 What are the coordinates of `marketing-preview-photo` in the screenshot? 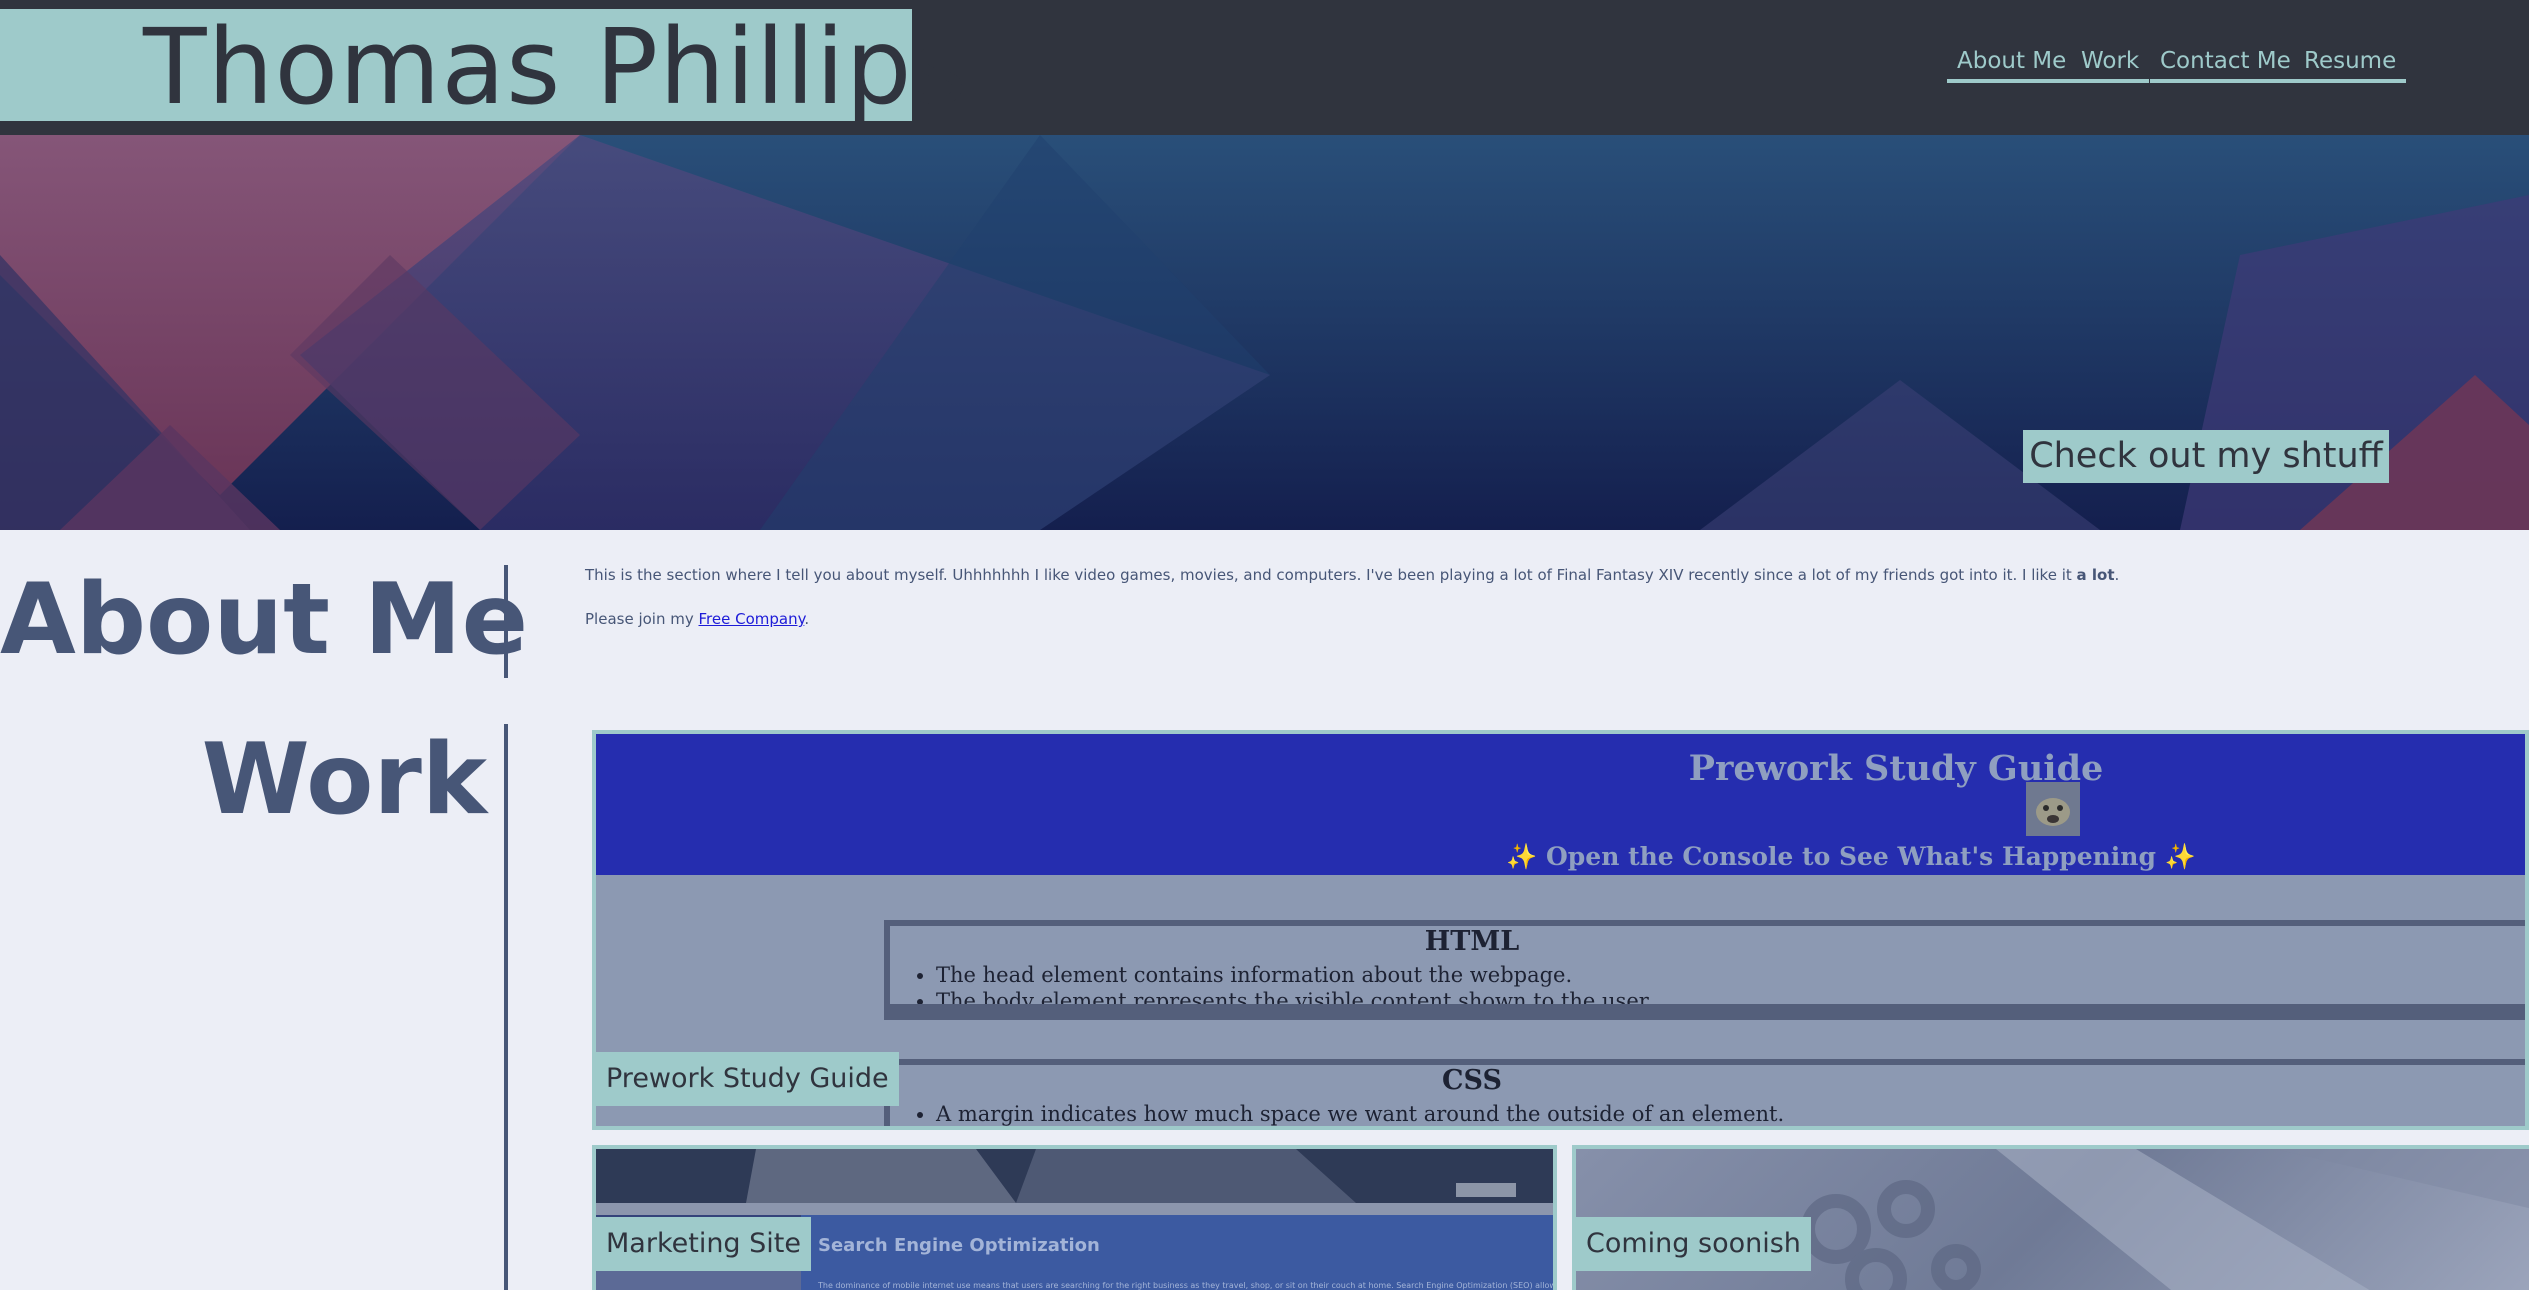 It's located at (1074, 1176).